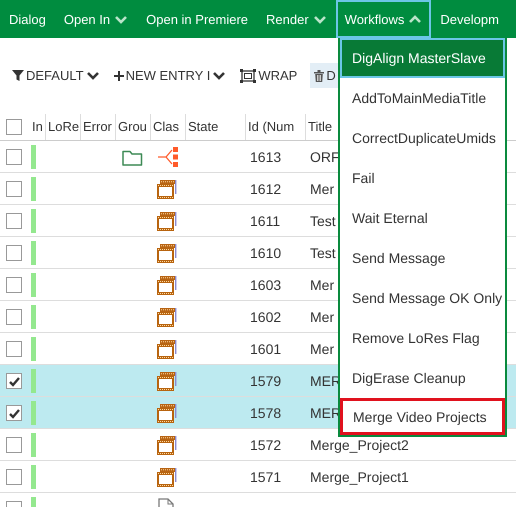  What do you see at coordinates (266, 476) in the screenshot?
I see `id-cell: 1571` at bounding box center [266, 476].